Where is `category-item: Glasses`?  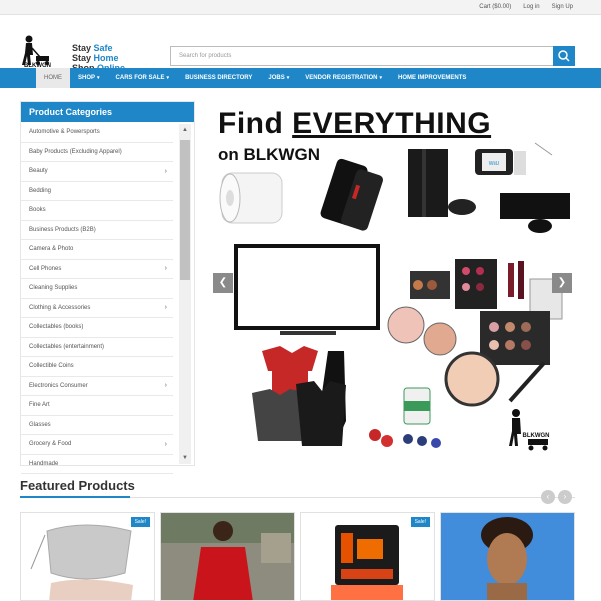
category-item: Glasses is located at coordinates (97, 425).